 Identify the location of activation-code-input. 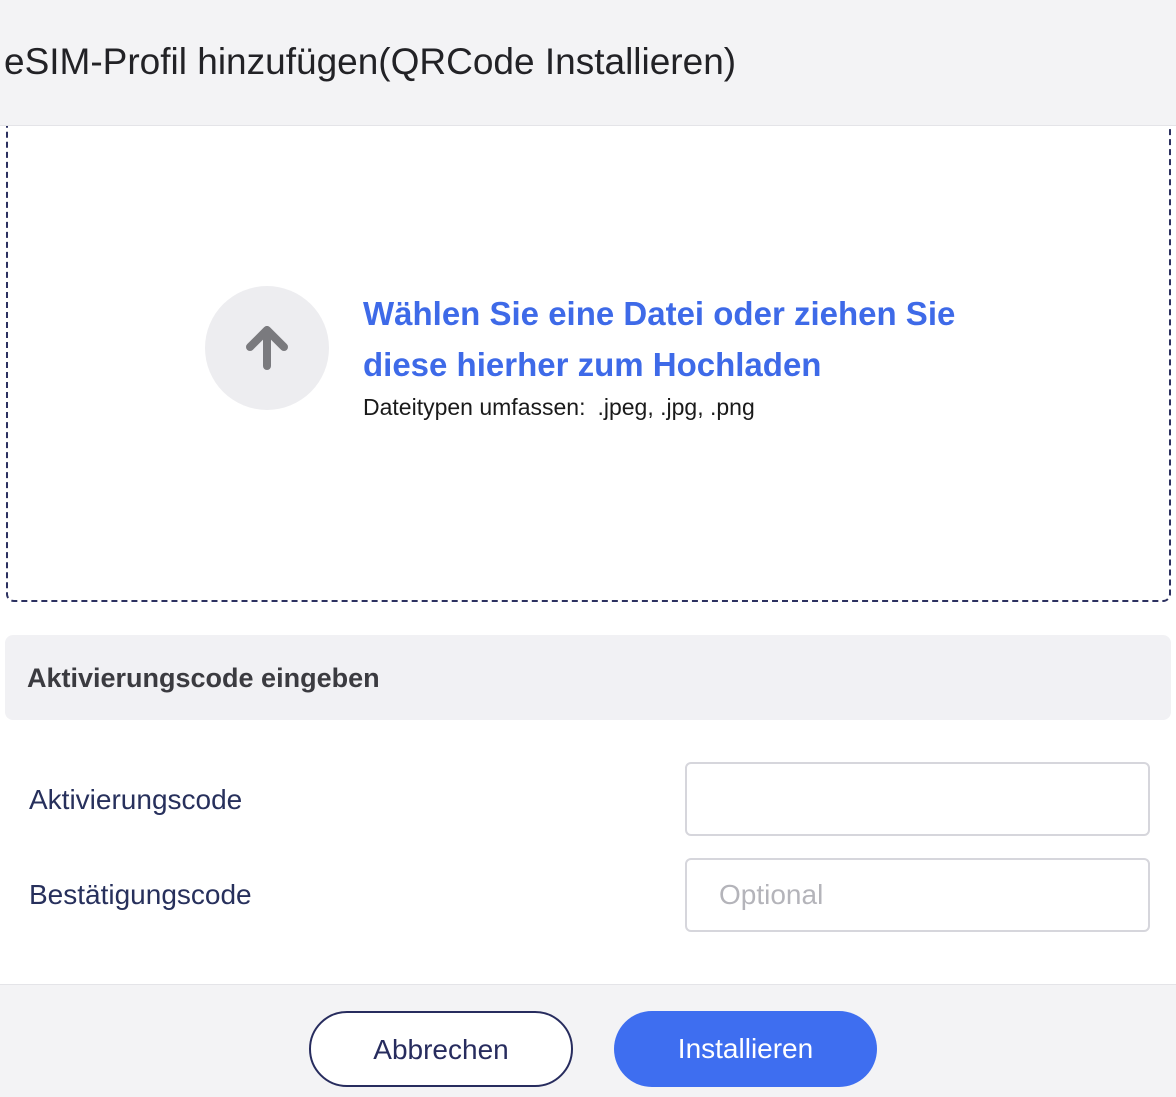
(917, 799).